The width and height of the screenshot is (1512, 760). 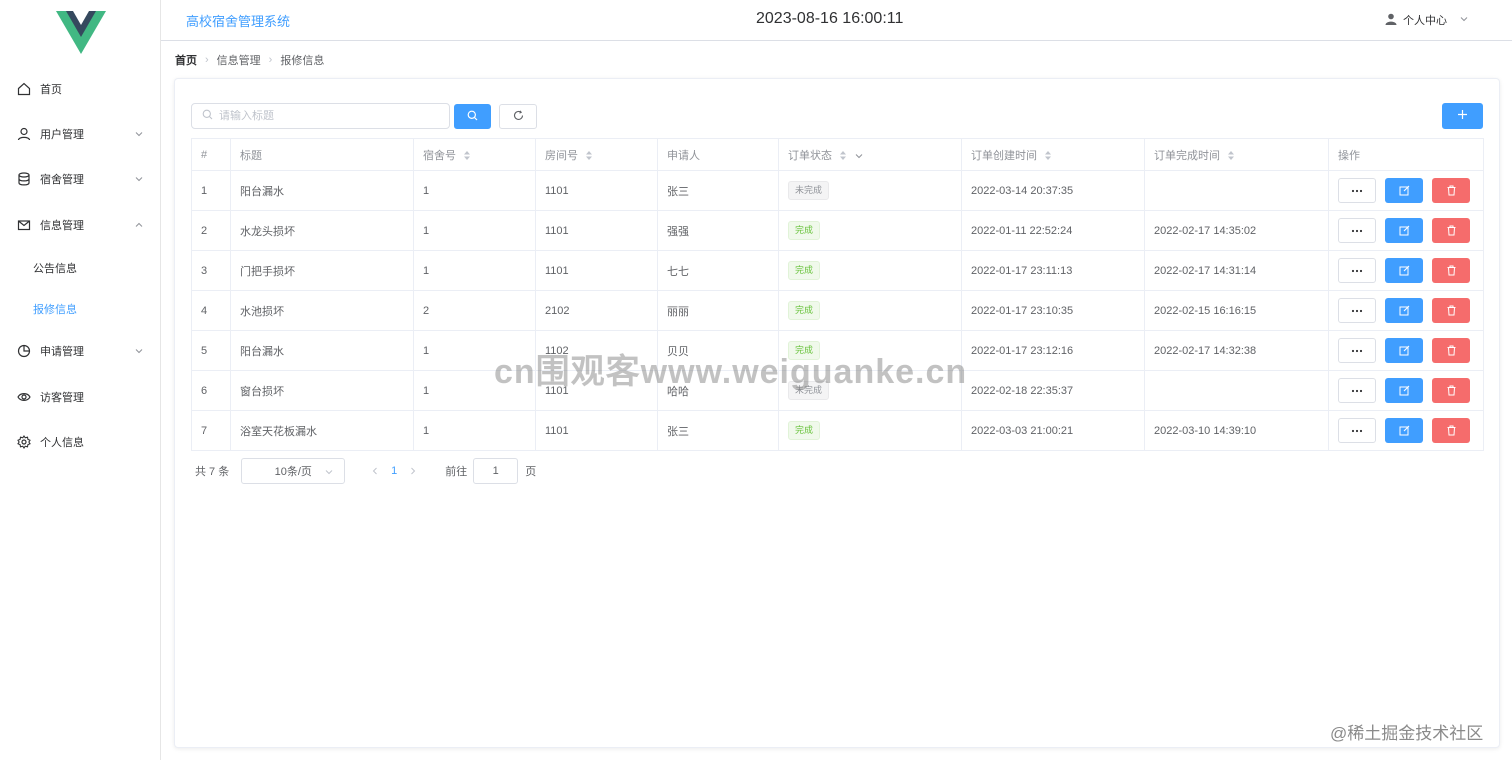 I want to click on sidebar-subitem-label: 公告信息, so click(x=55, y=269).